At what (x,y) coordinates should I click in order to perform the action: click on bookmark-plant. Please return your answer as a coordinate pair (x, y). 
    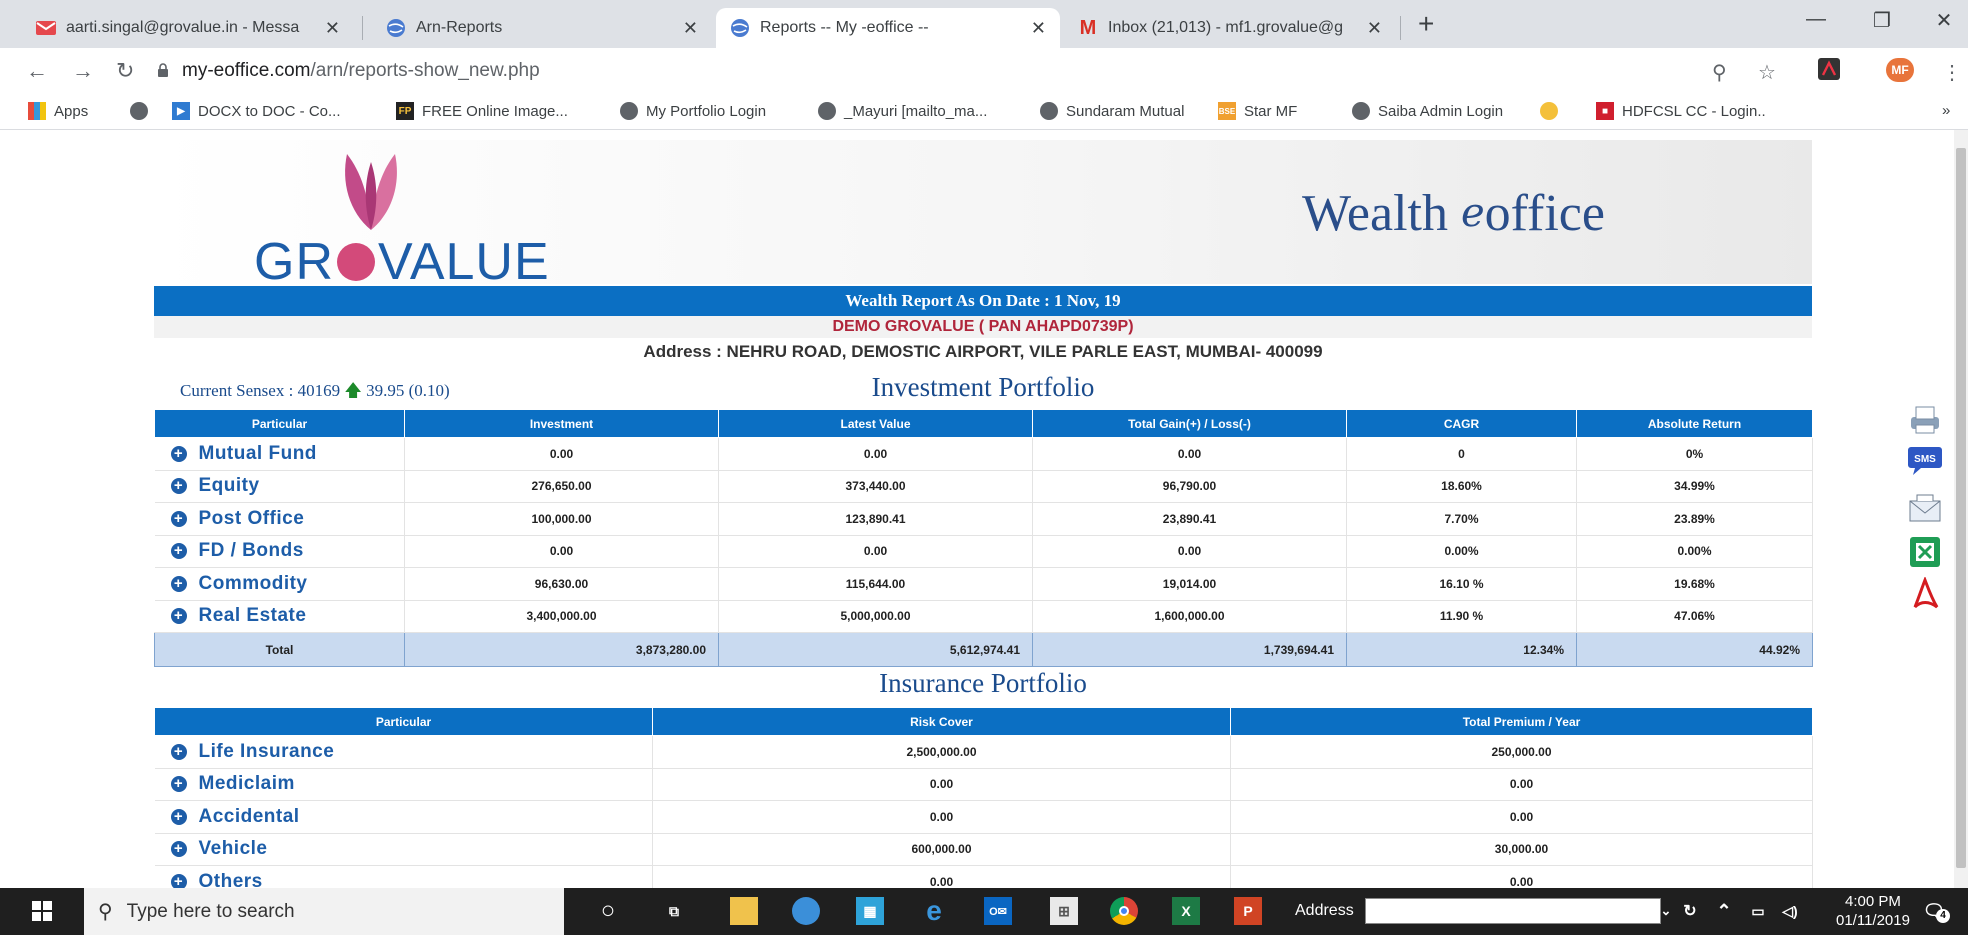
    Looking at the image, I should click on (1553, 111).